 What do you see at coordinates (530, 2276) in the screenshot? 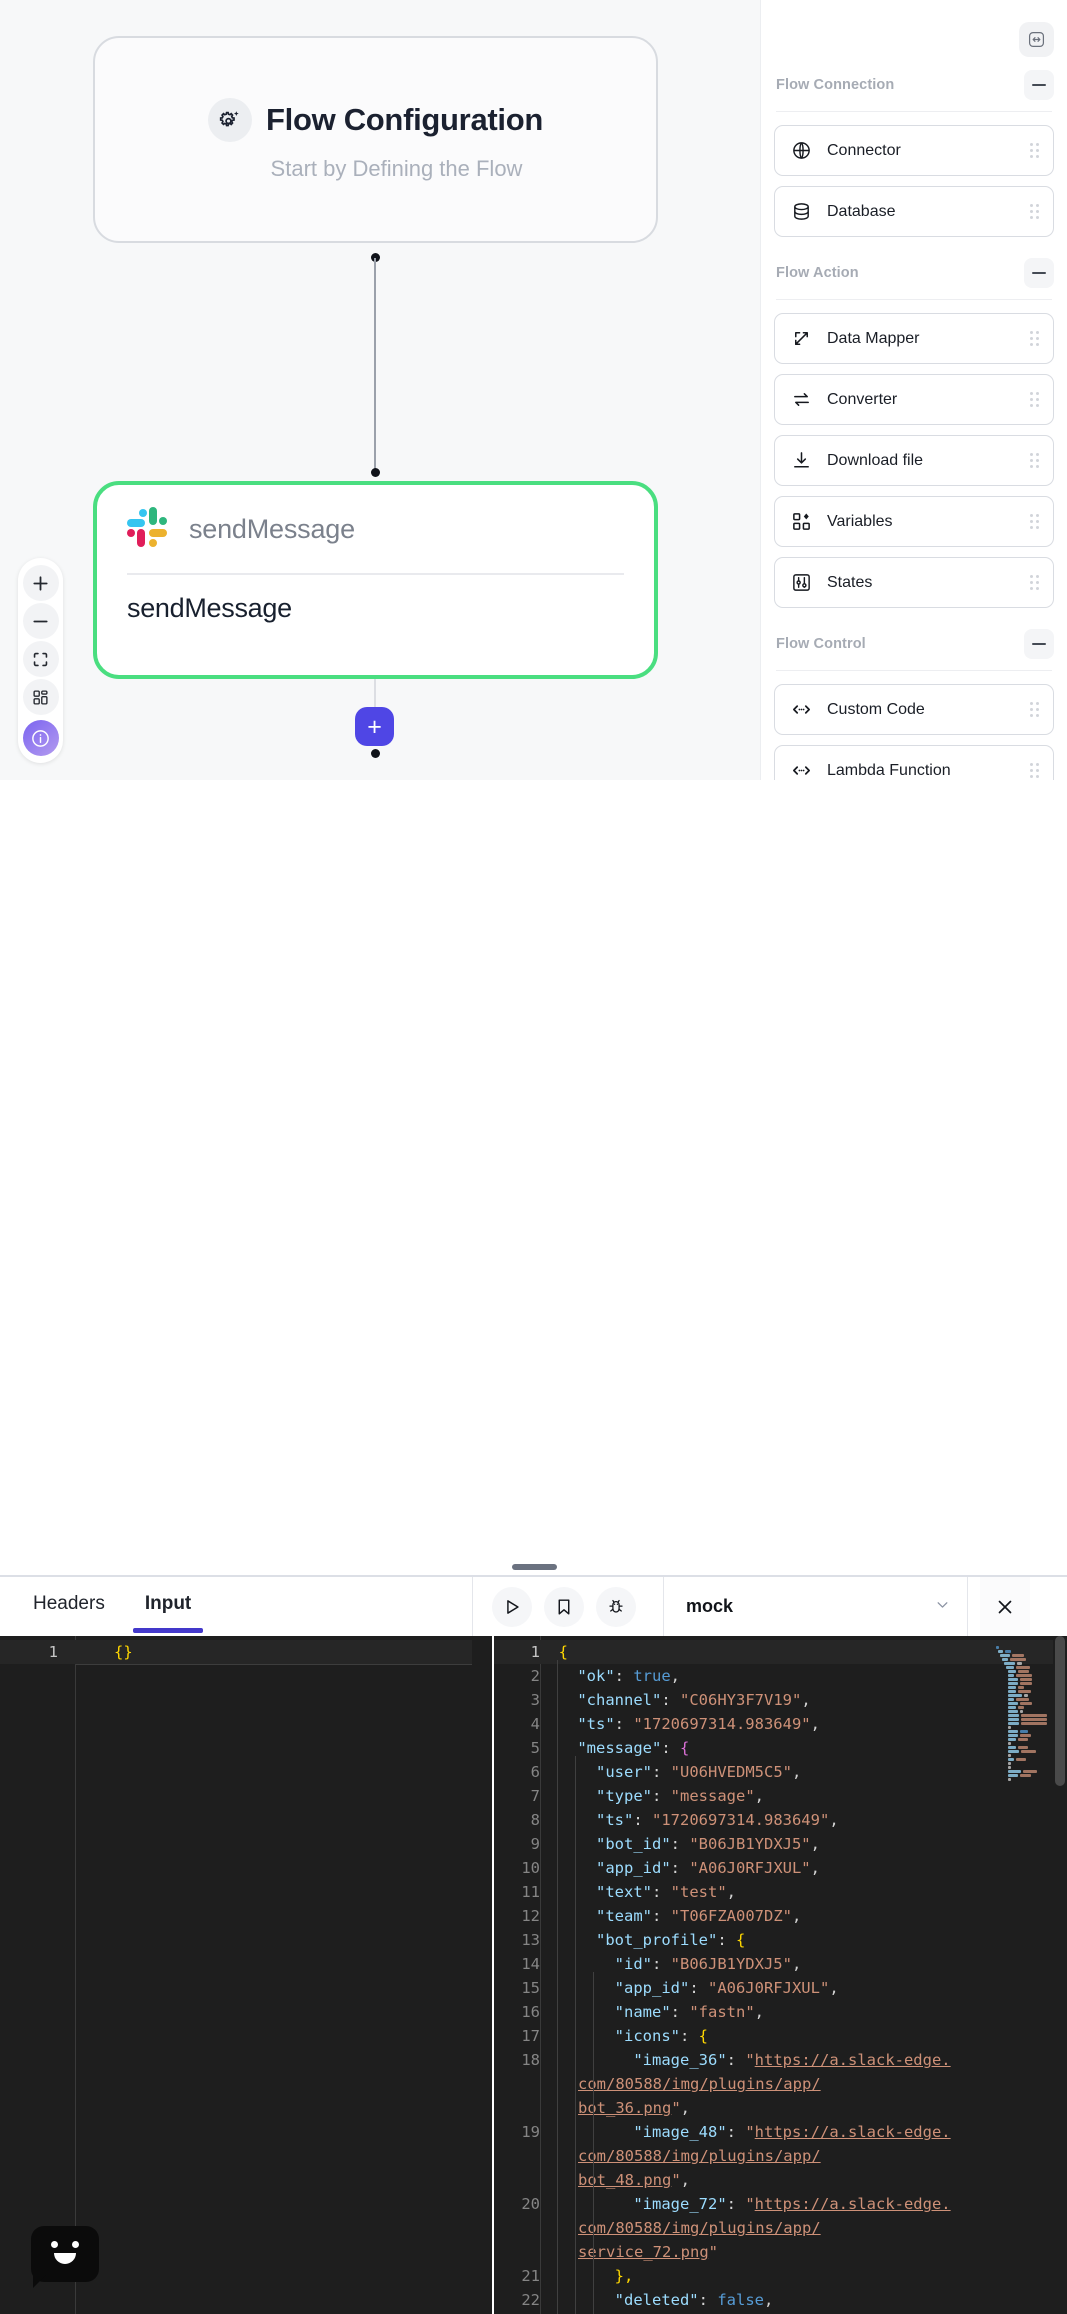
I see `line-number: 21` at bounding box center [530, 2276].